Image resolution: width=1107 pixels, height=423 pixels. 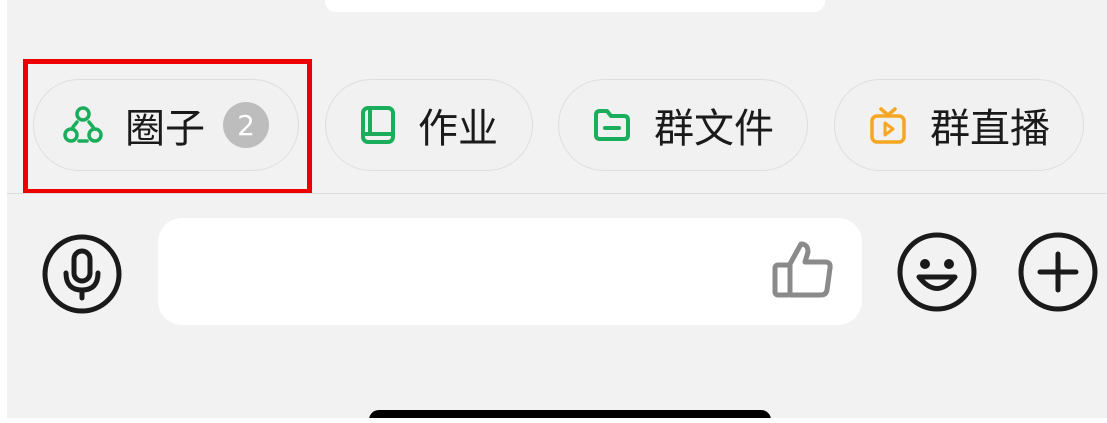 I want to click on chip-group-live: 群直播, so click(x=959, y=125).